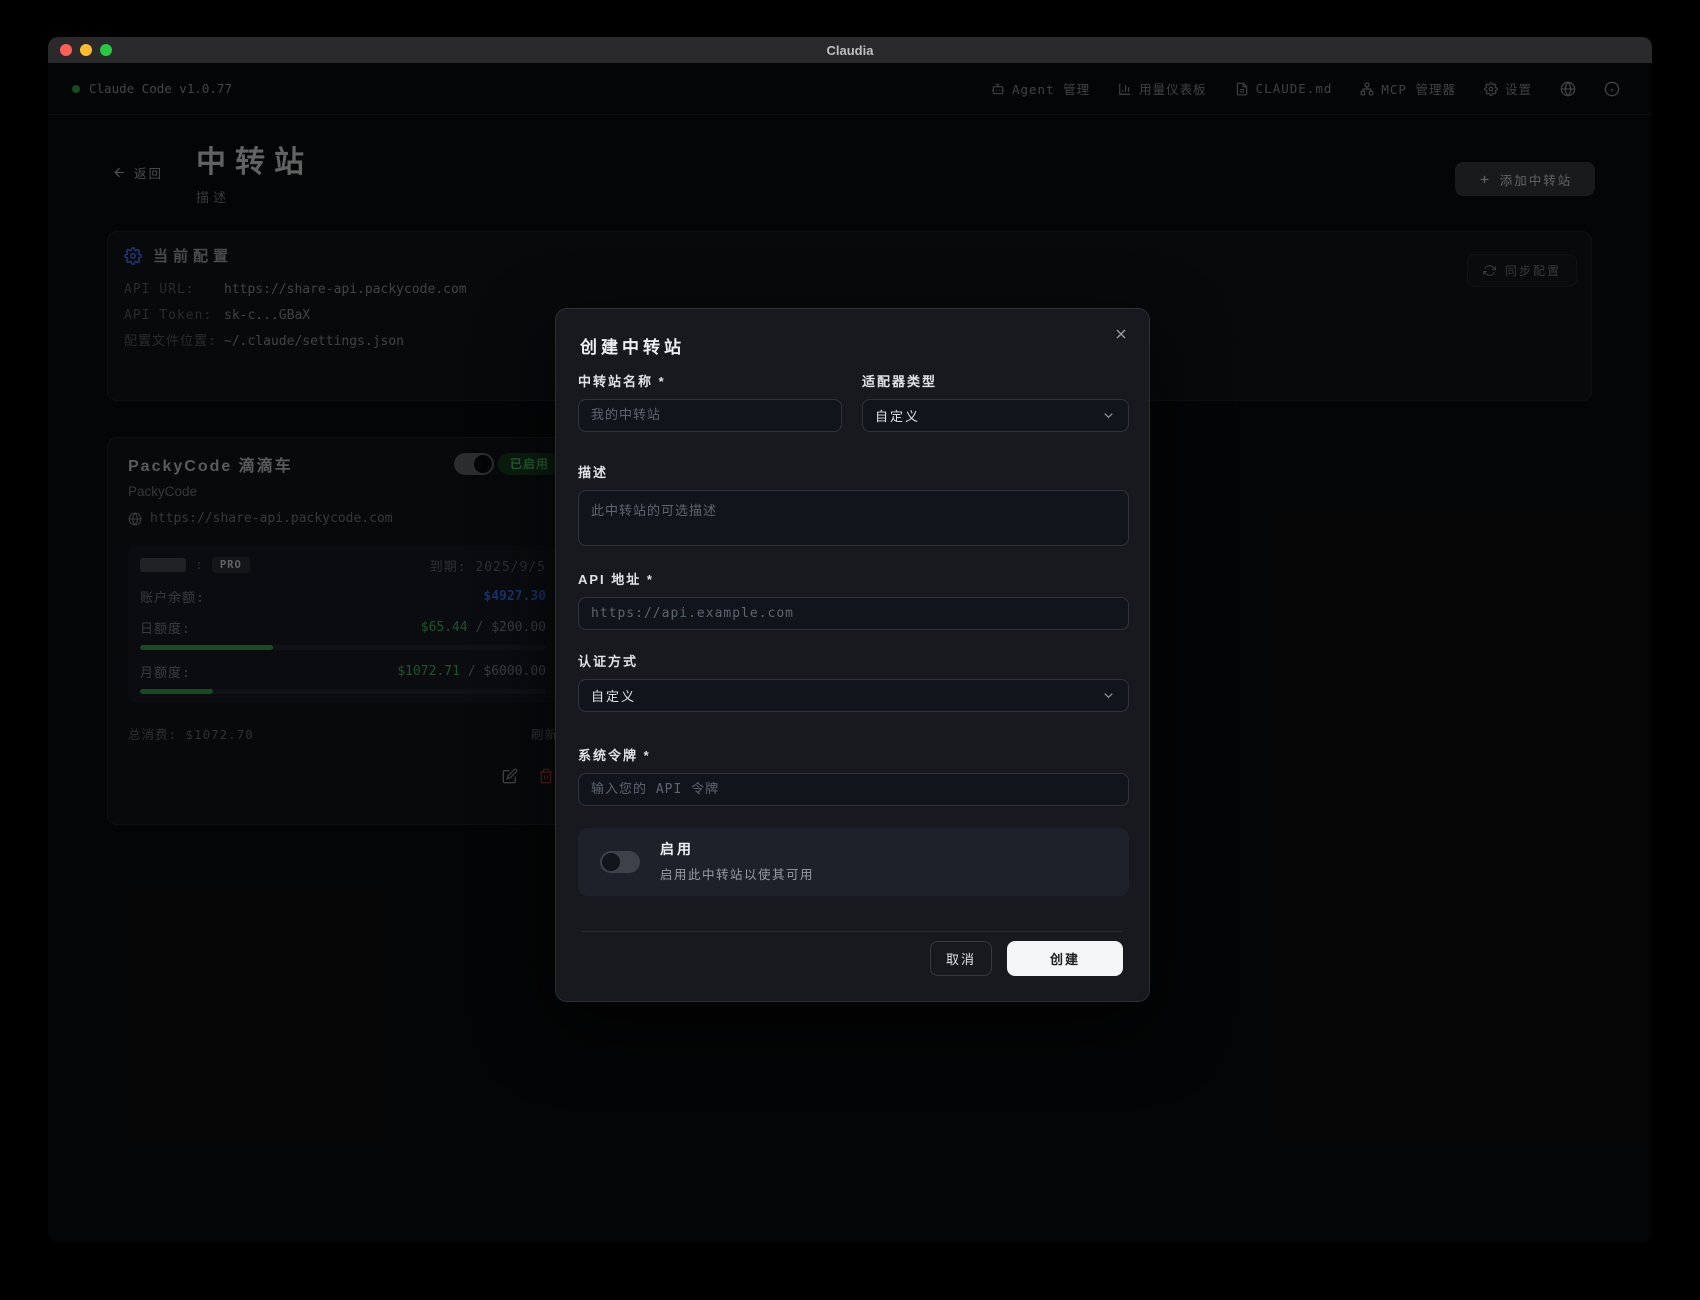 The image size is (1700, 1300). What do you see at coordinates (1065, 958) in the screenshot?
I see `create-button: 创建` at bounding box center [1065, 958].